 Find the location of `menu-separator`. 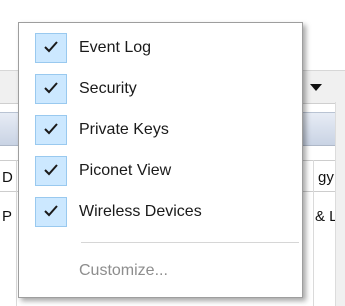

menu-separator is located at coordinates (190, 242).